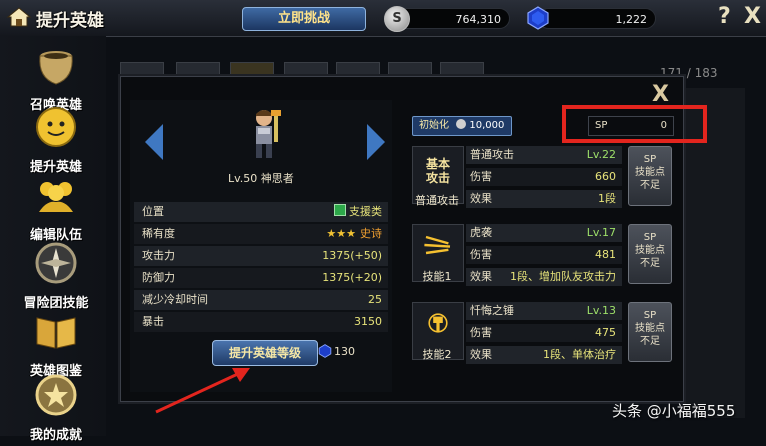  I want to click on reset-skills-button: 初始化 10,000, so click(462, 126).